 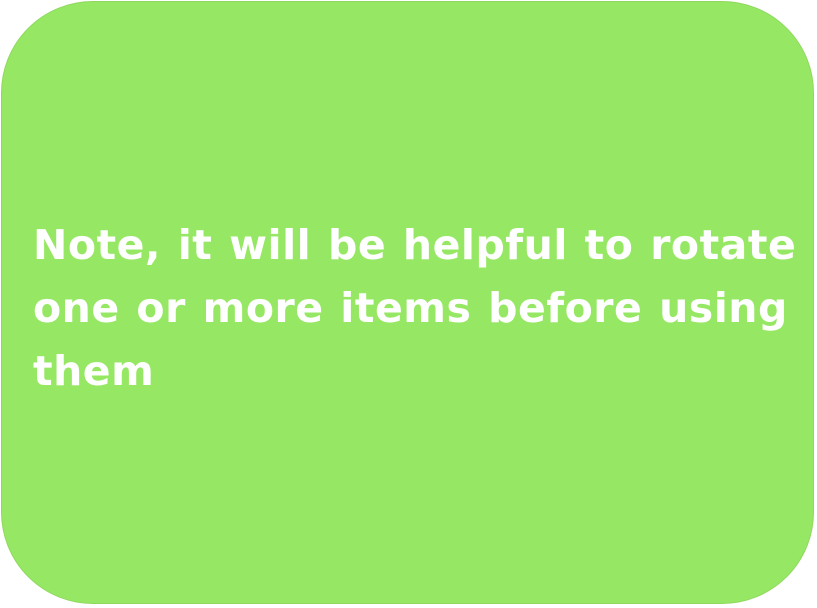 What do you see at coordinates (415, 245) in the screenshot?
I see `note-line-1: Note, it will be helpful to rotate` at bounding box center [415, 245].